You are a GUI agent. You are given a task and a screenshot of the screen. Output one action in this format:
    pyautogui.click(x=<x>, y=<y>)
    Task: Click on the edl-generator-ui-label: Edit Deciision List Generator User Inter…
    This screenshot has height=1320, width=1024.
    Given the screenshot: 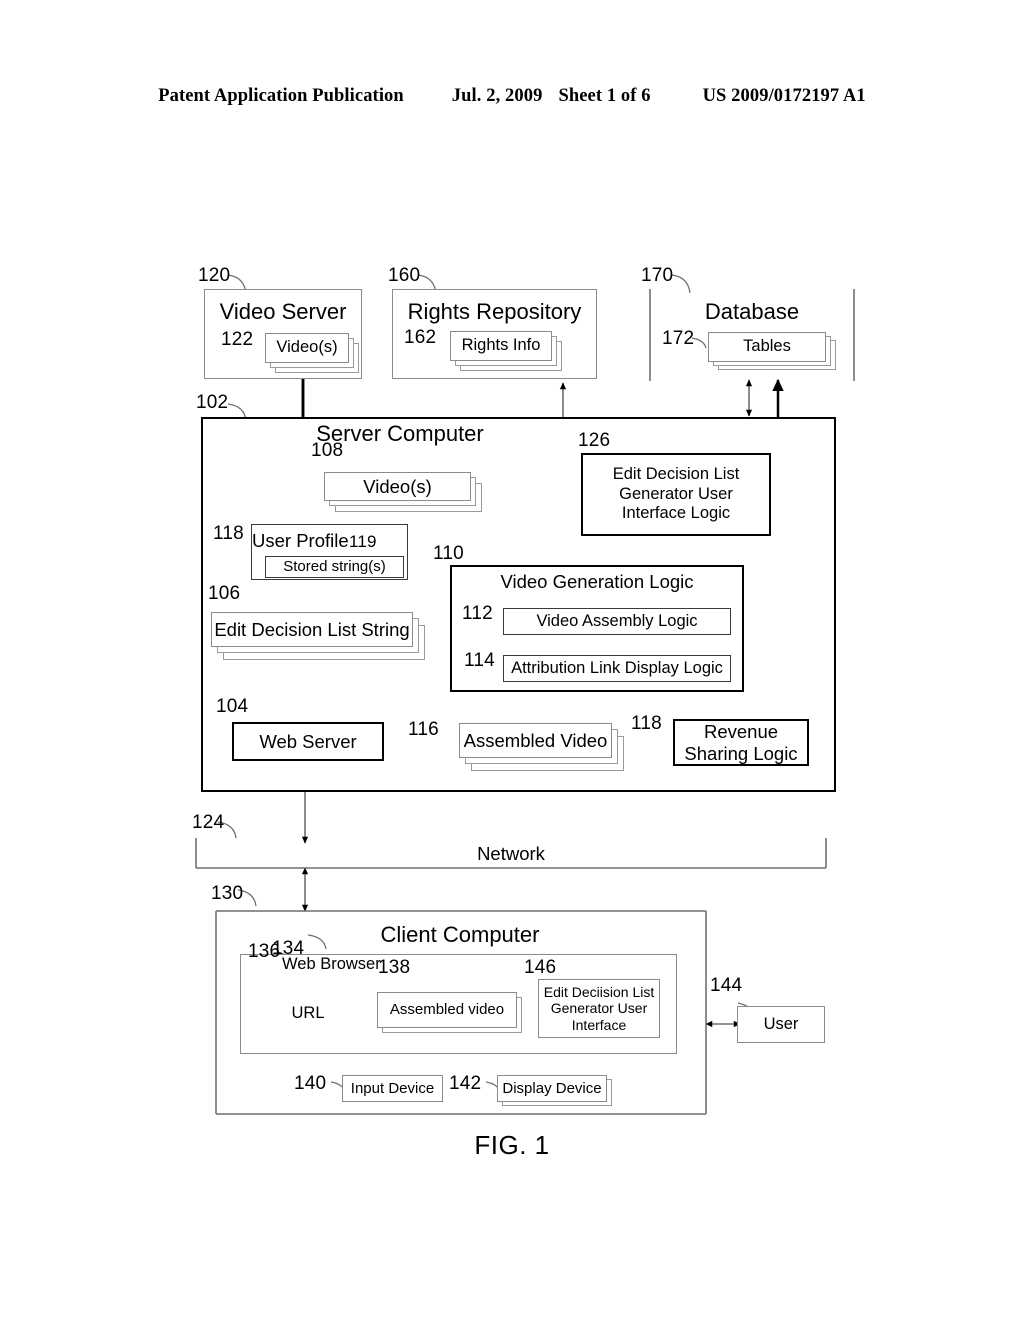 What is the action you would take?
    pyautogui.click(x=599, y=1008)
    